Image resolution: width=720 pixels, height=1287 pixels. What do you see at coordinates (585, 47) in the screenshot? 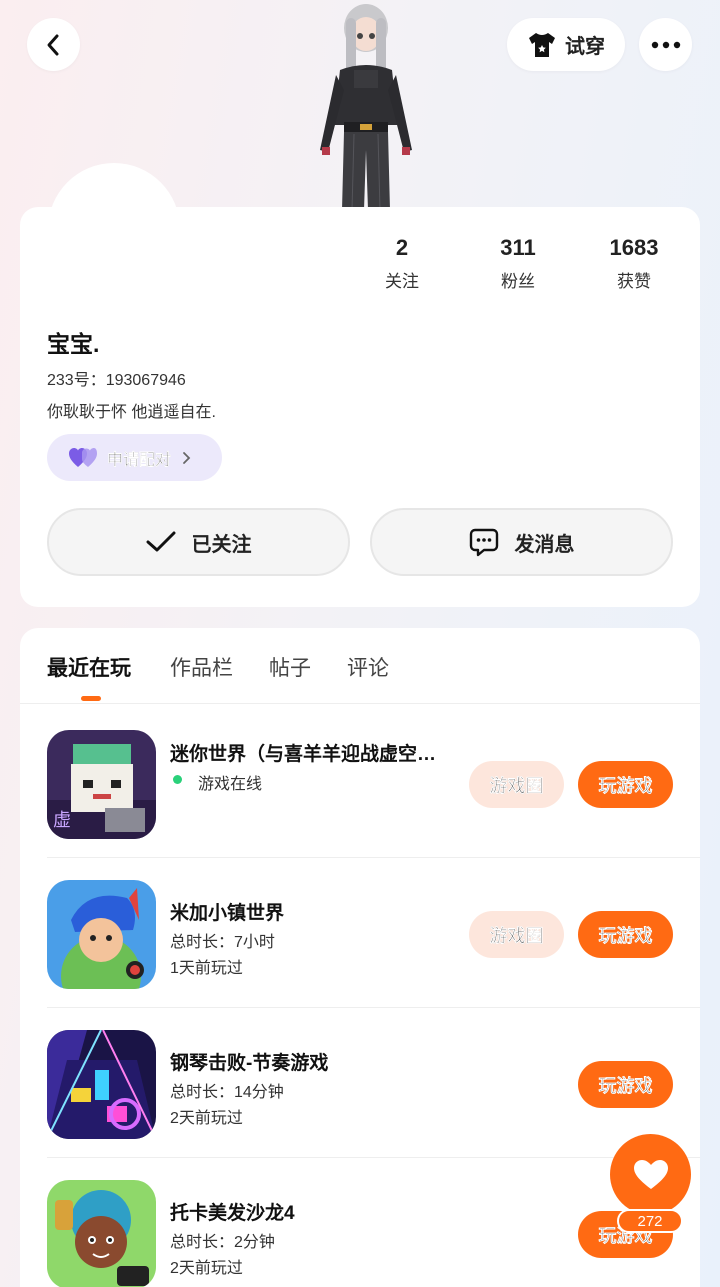
I see `try-on-label: 试穿` at bounding box center [585, 47].